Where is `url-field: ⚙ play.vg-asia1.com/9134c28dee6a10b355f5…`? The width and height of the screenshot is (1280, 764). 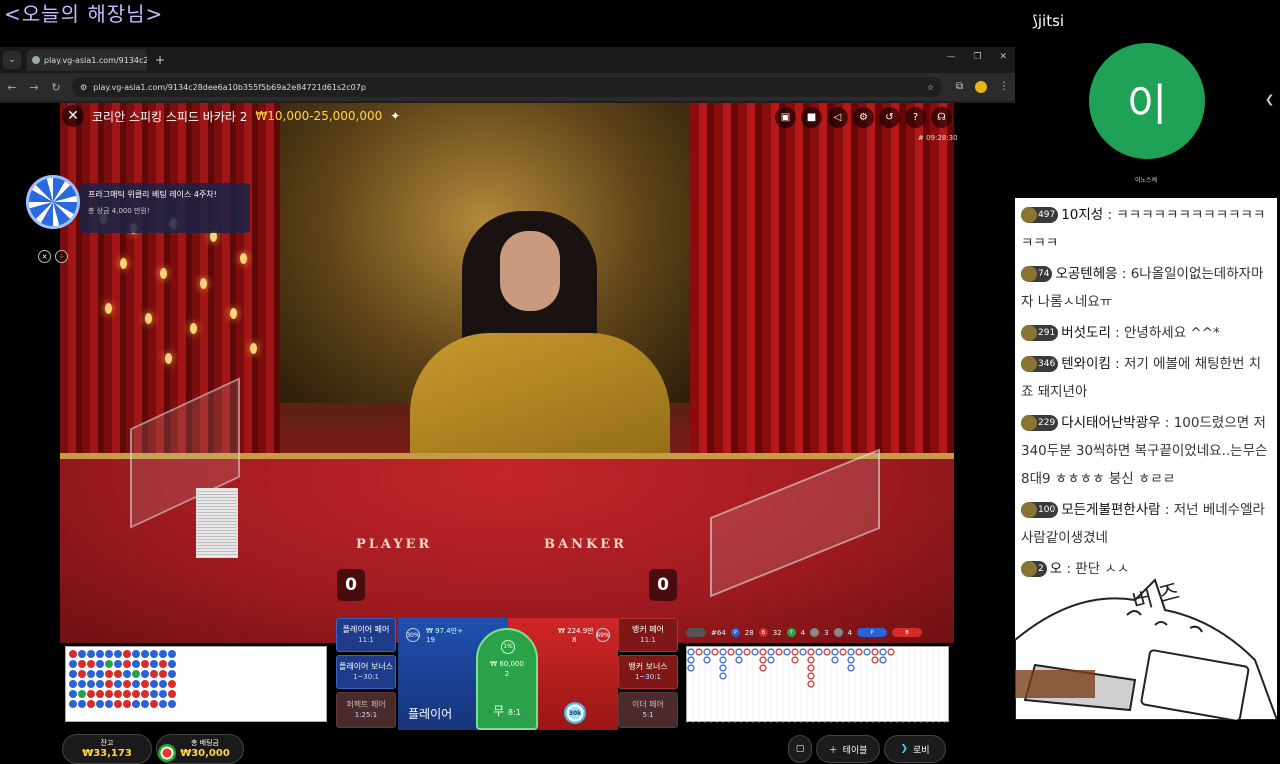
url-field: ⚙ play.vg-asia1.com/9134c28dee6a10b355f5… is located at coordinates (507, 87).